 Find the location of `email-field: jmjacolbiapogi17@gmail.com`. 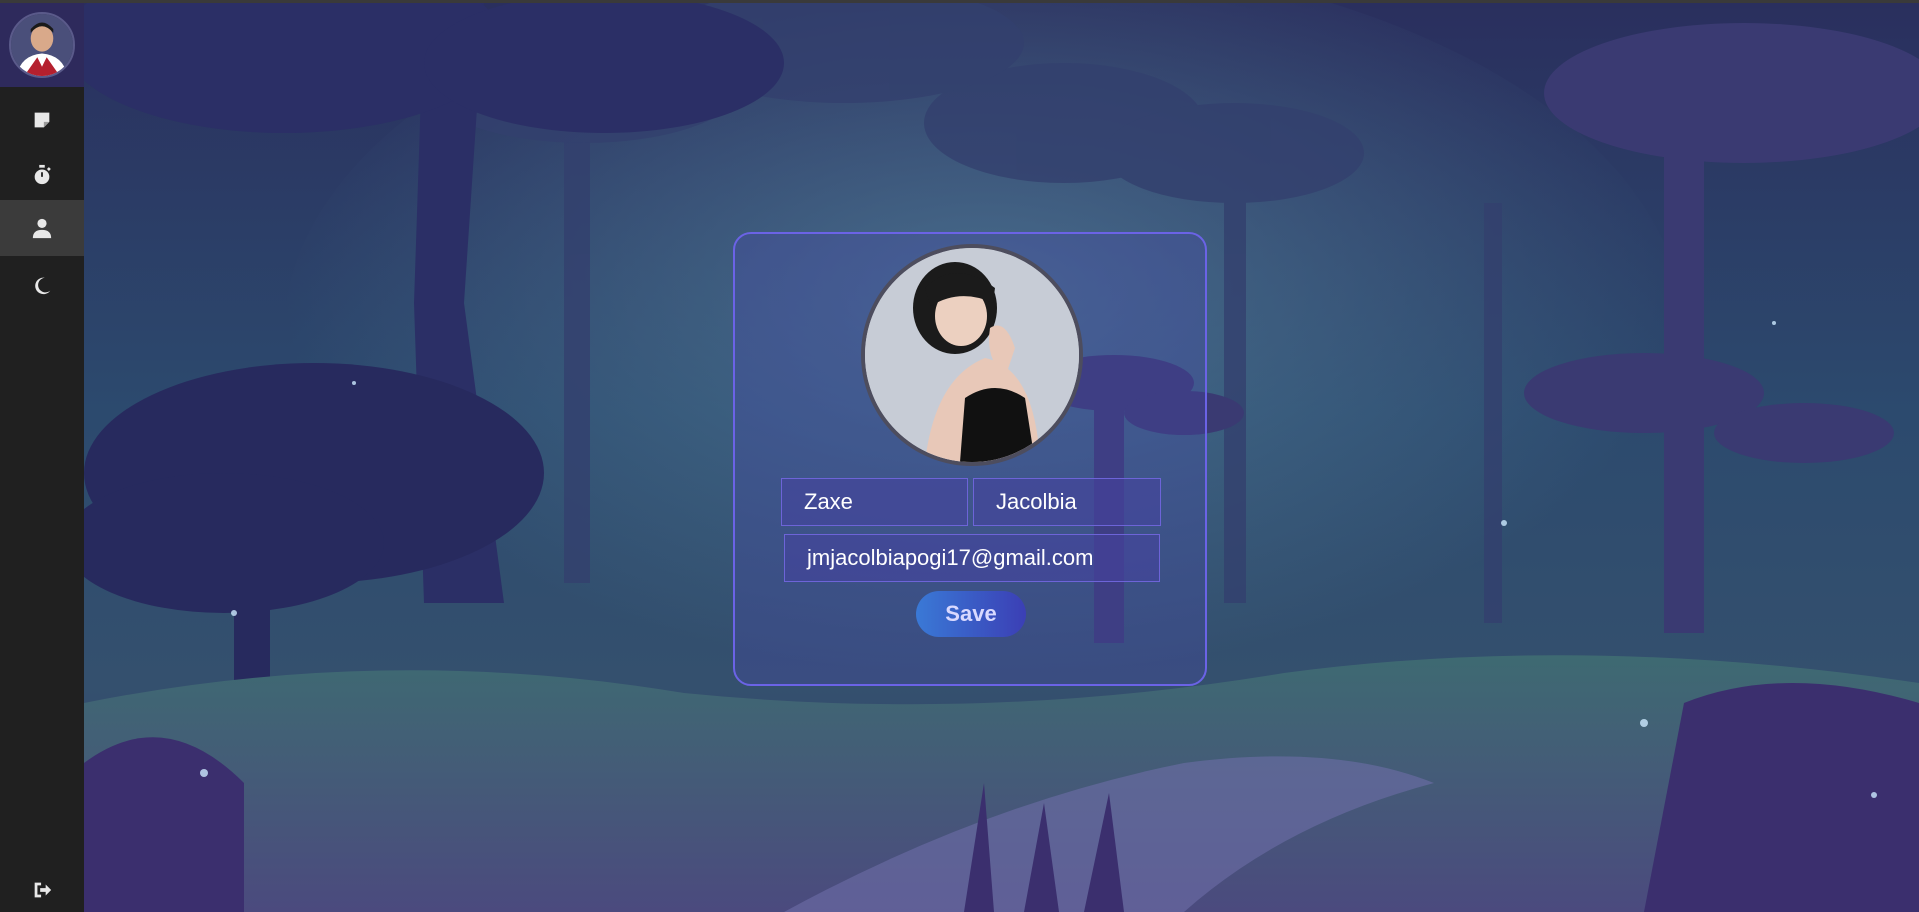

email-field: jmjacolbiapogi17@gmail.com is located at coordinates (972, 558).